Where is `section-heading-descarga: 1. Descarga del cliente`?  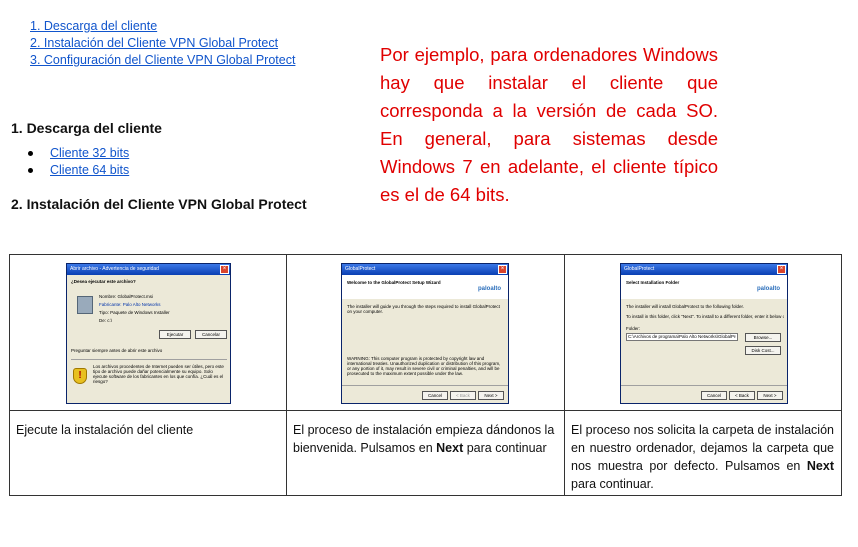
section-heading-descarga: 1. Descarga del cliente is located at coordinates (86, 128).